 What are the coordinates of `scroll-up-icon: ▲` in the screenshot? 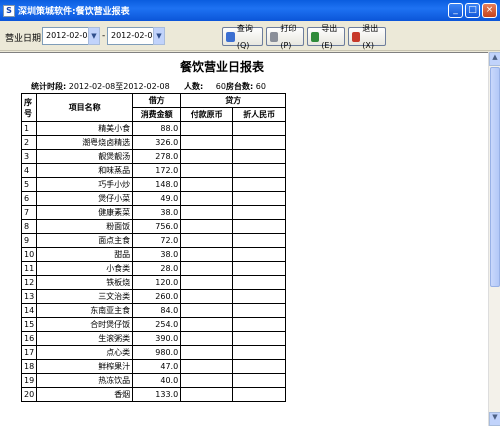 It's located at (494, 59).